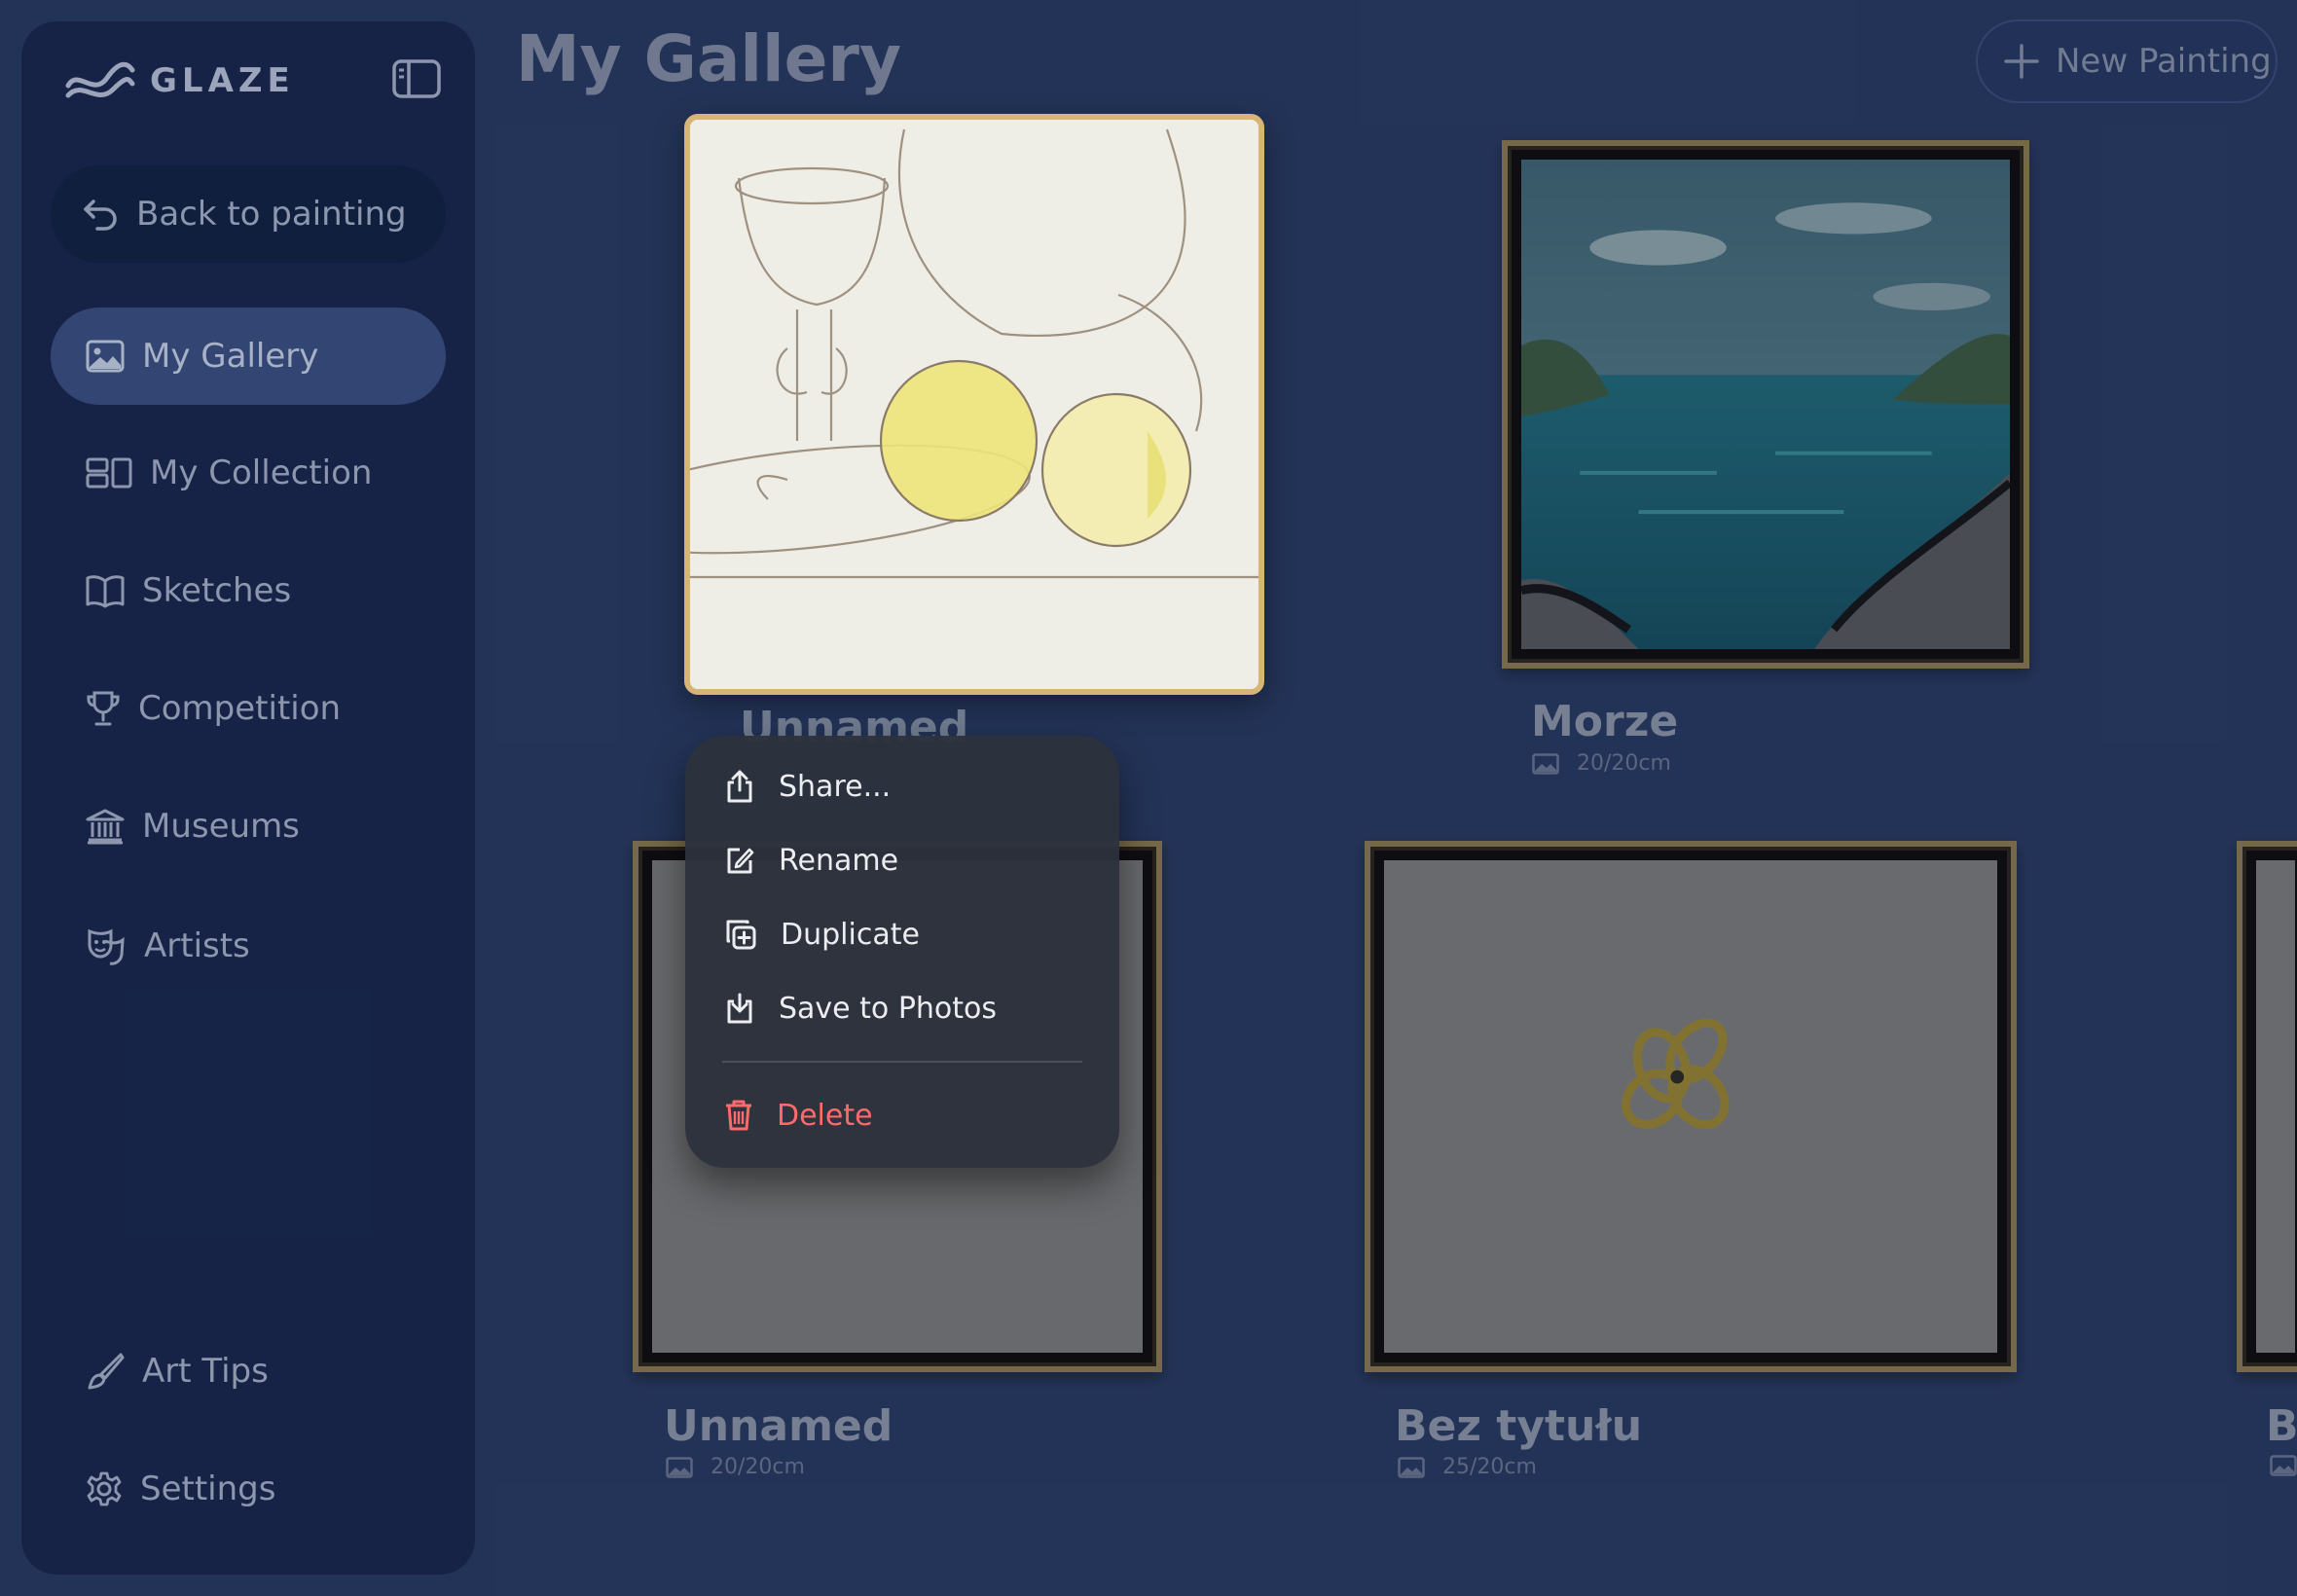 The image size is (2297, 1596). I want to click on painting-card-bez-tytulu, so click(1691, 1107).